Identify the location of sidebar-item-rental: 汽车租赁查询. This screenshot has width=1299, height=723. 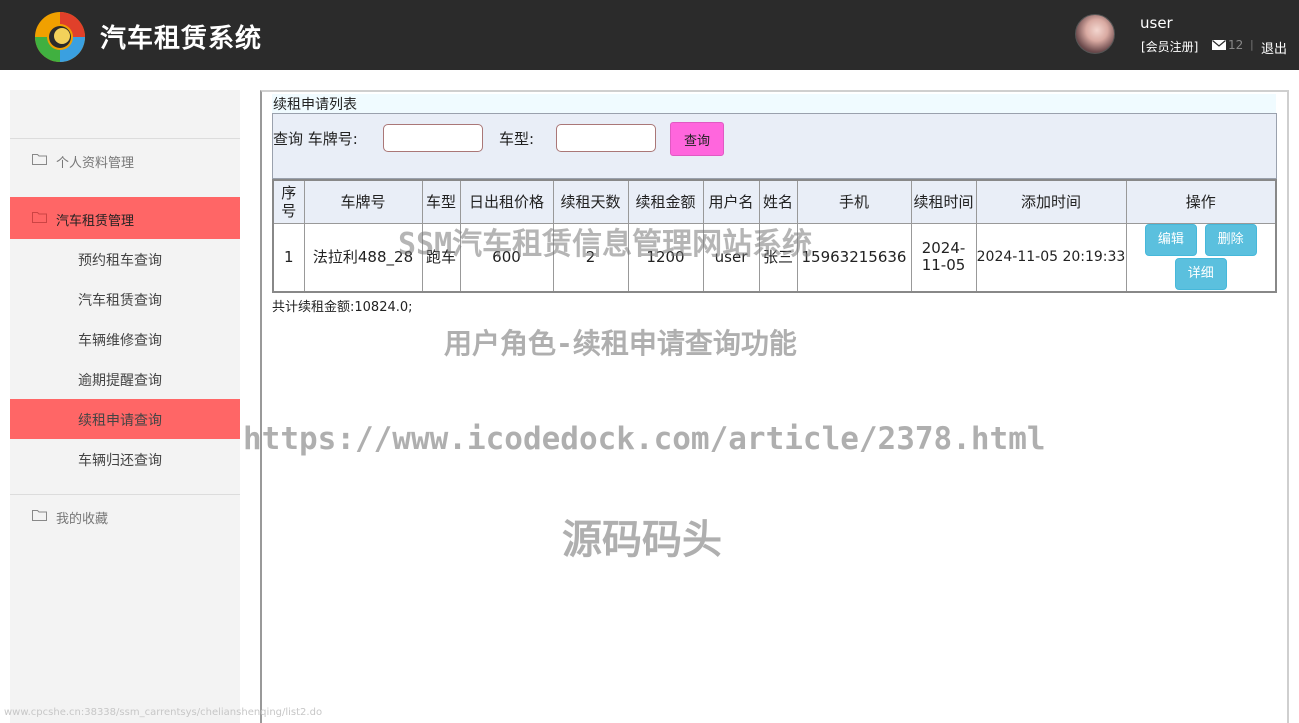
(125, 299).